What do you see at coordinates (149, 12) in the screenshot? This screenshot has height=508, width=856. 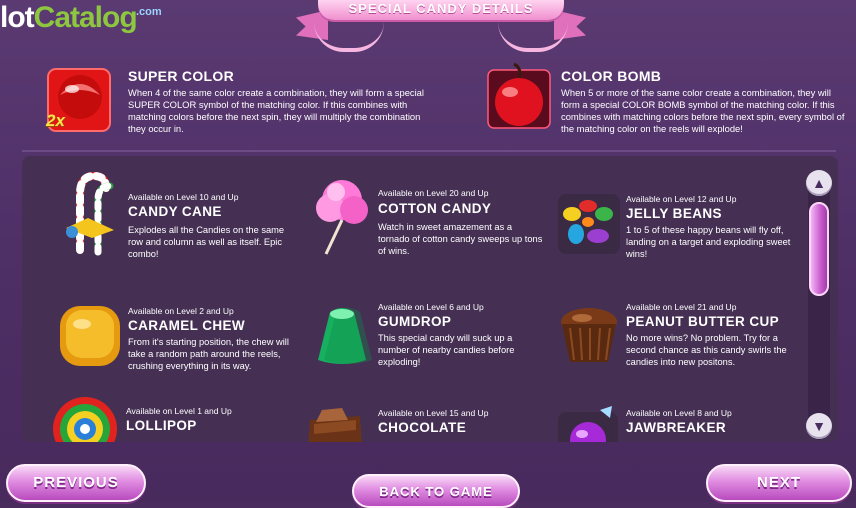 I see `logo-suffix: .com` at bounding box center [149, 12].